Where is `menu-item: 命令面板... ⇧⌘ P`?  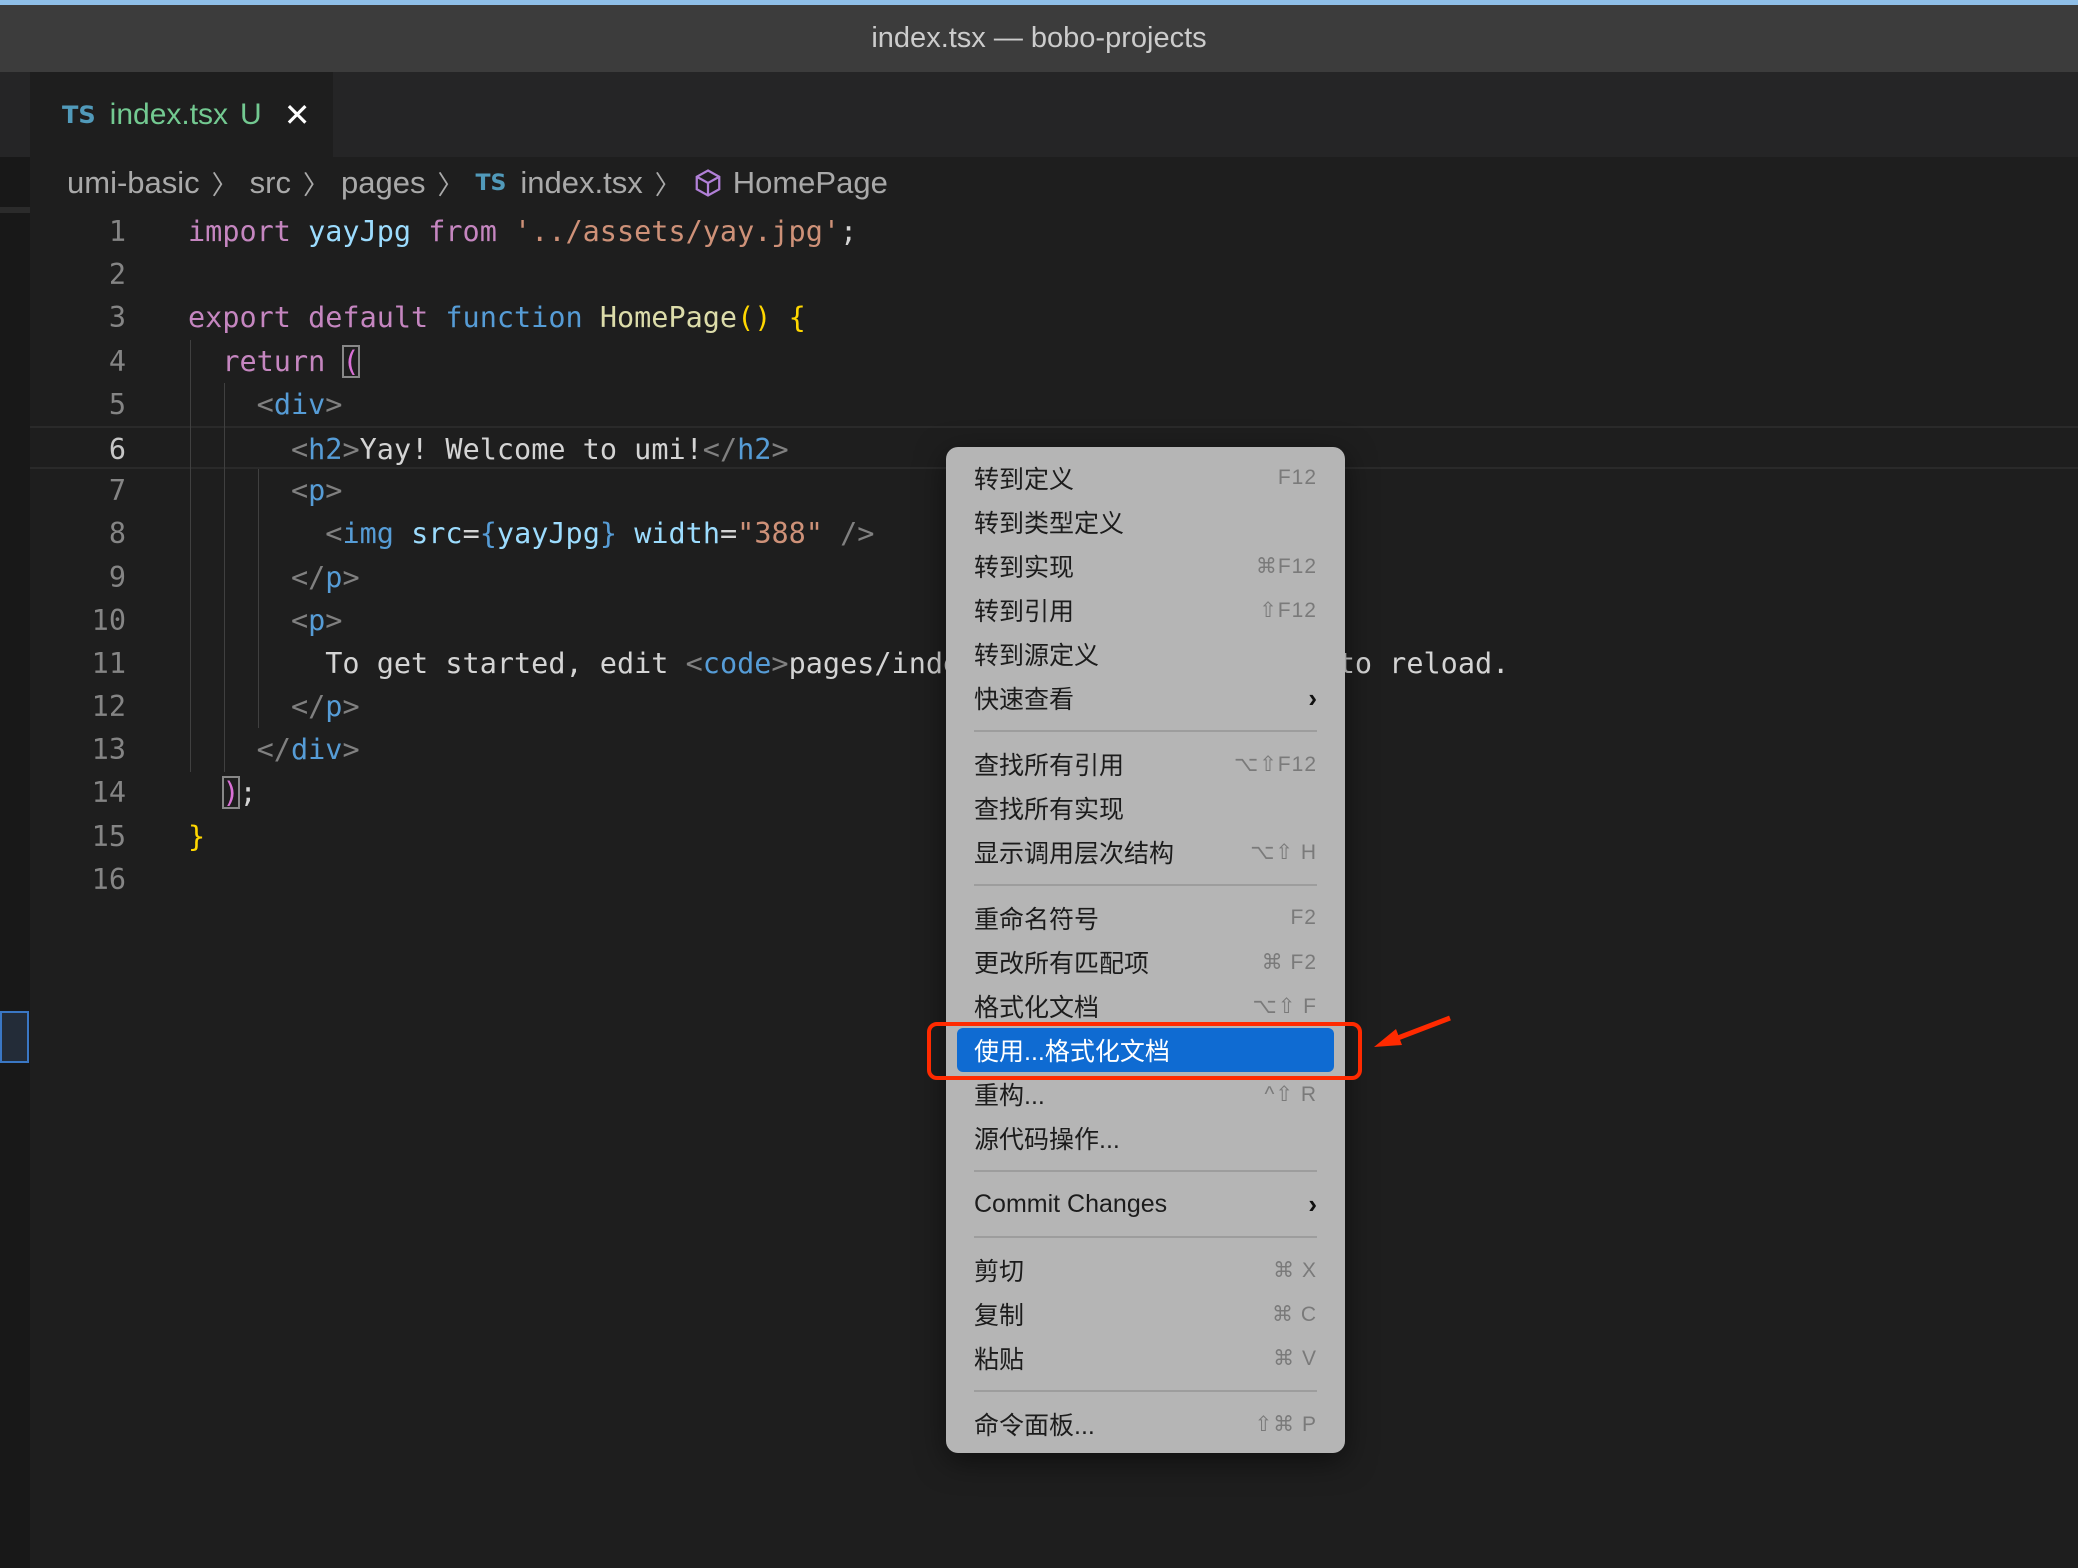
menu-item: 命令面板... ⇧⌘ P is located at coordinates (1145, 1424).